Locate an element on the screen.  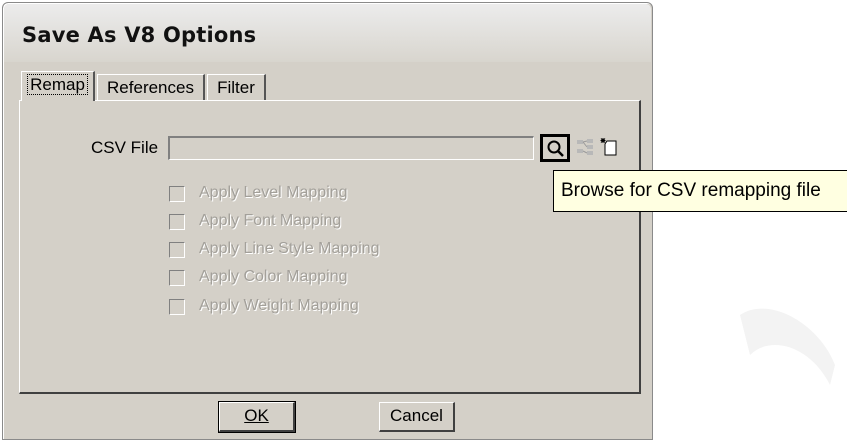
new-file-icon is located at coordinates (608, 147).